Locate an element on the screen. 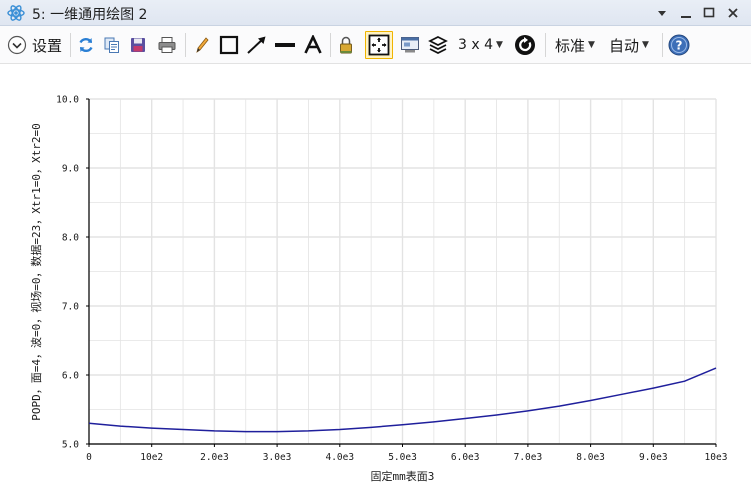  minimize-button is located at coordinates (686, 13).